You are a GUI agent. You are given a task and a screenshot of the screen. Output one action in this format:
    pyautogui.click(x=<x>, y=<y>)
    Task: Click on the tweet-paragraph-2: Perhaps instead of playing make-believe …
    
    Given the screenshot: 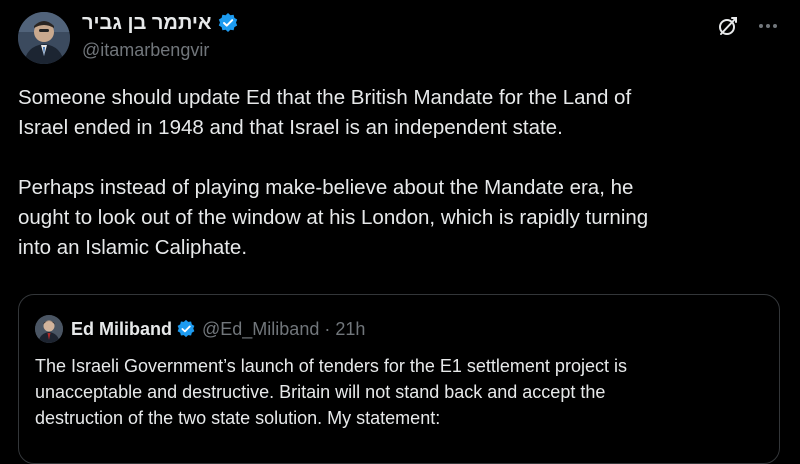 What is the action you would take?
    pyautogui.click(x=333, y=217)
    